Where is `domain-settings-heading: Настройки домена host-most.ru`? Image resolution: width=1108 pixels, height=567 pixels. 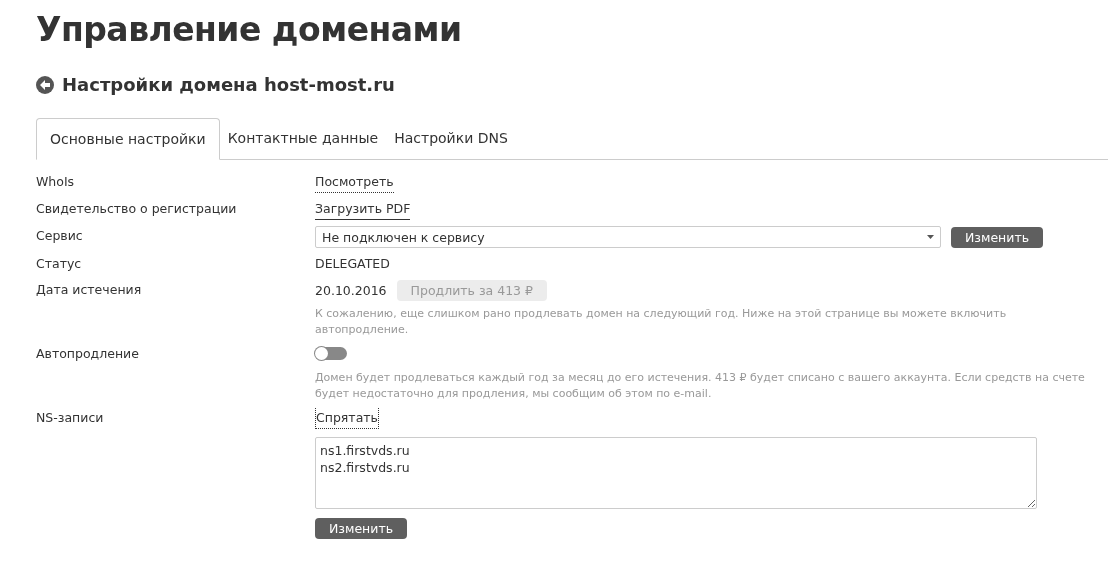 domain-settings-heading: Настройки домена host-most.ru is located at coordinates (228, 84).